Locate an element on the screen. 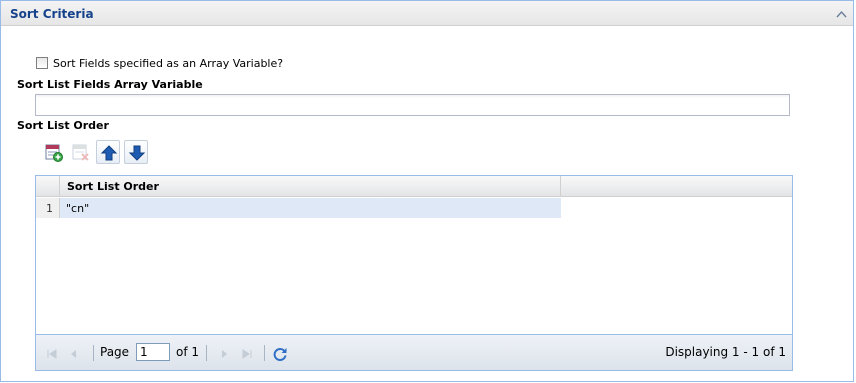 This screenshot has height=383, width=856. prev-page-icon is located at coordinates (74, 354).